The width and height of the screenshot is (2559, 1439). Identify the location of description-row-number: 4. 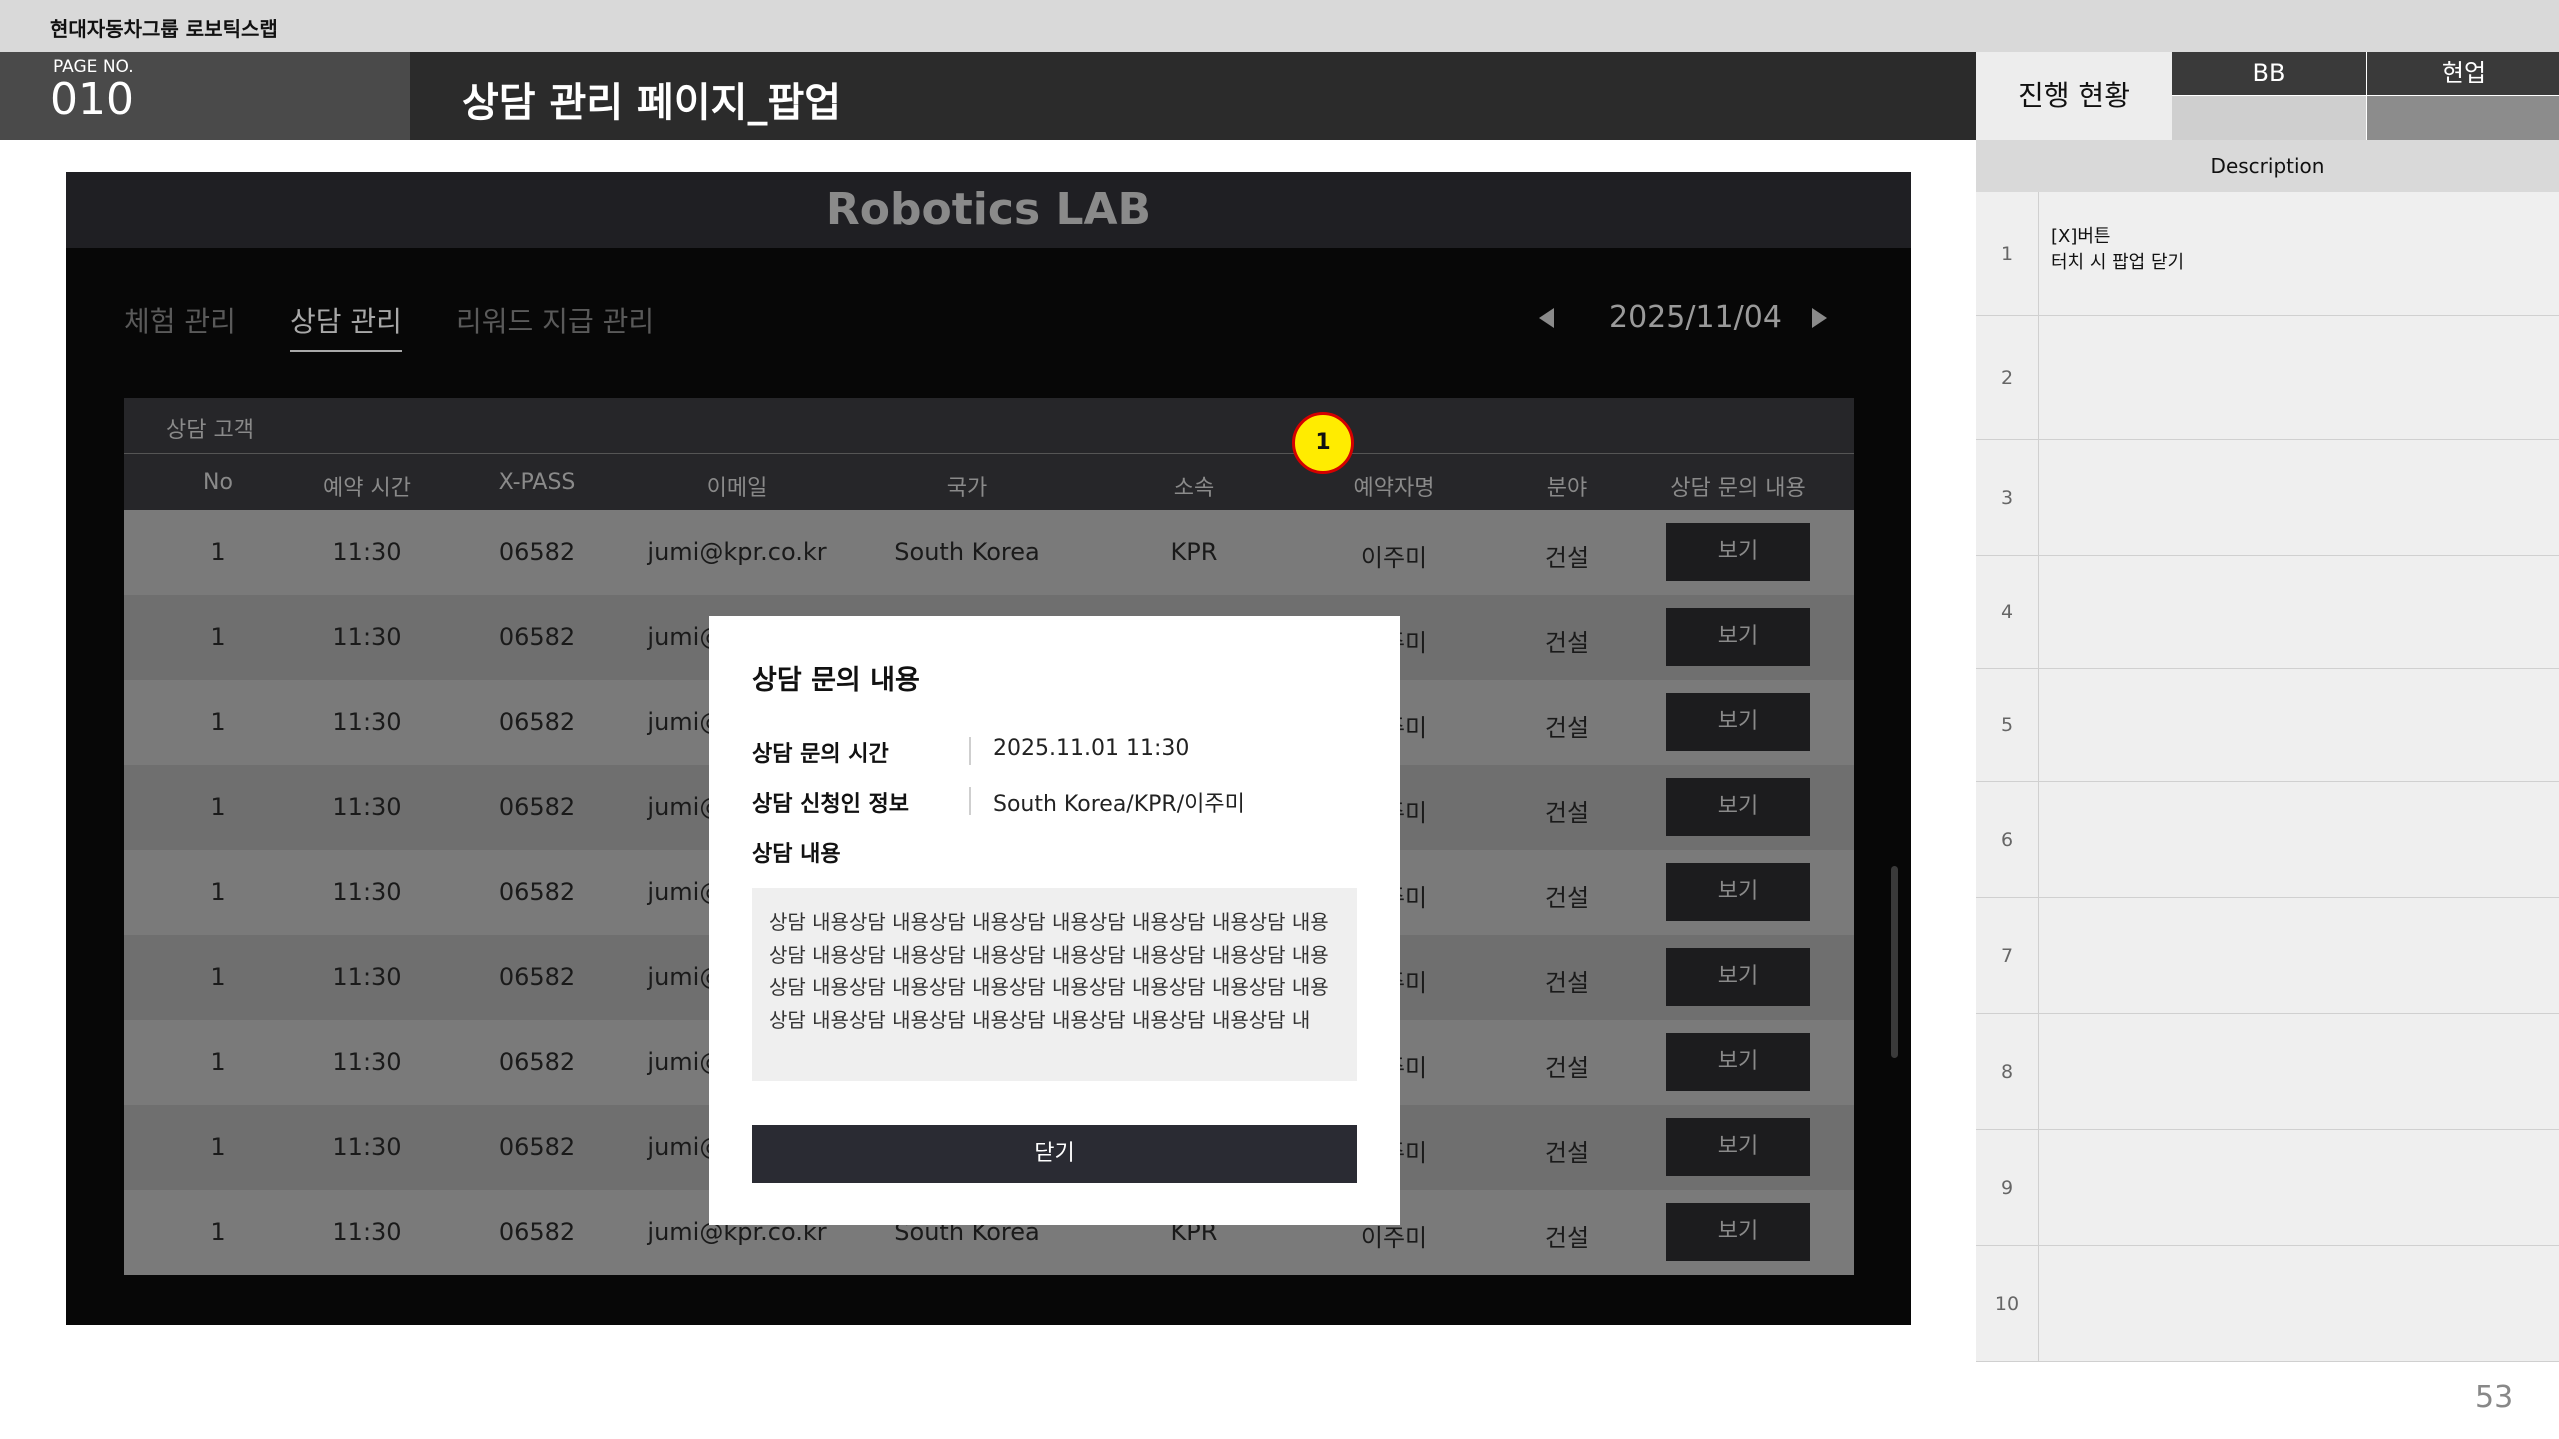
(2007, 612).